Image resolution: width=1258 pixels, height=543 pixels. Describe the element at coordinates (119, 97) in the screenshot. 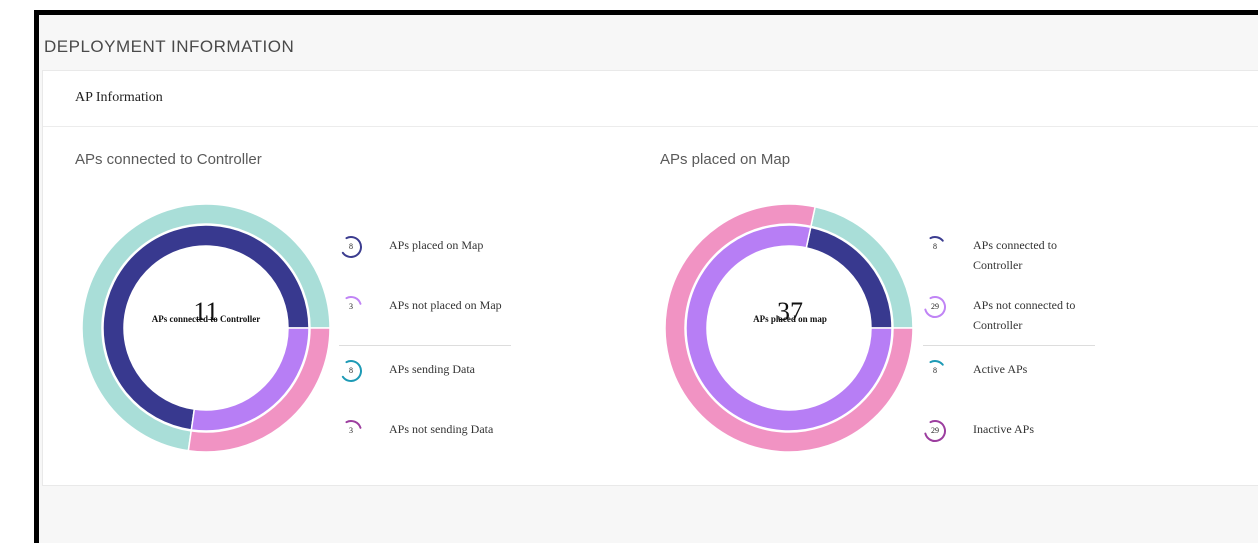

I see `card-title: AP Information` at that location.